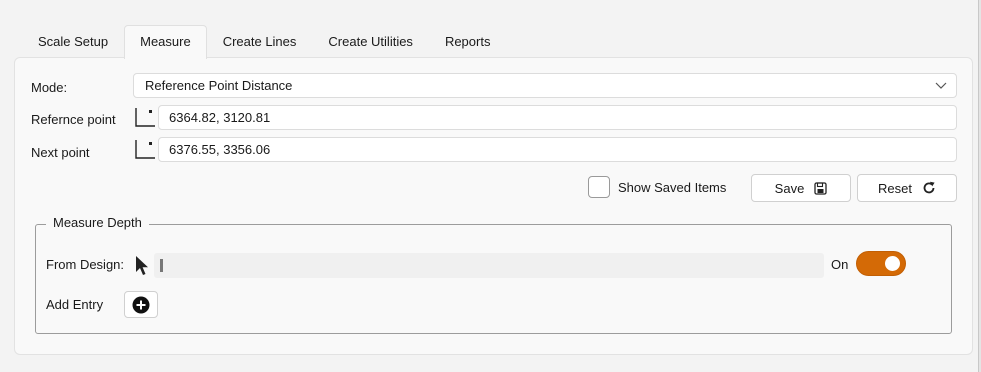 The image size is (981, 372). What do you see at coordinates (142, 266) in the screenshot?
I see `cursor-arrow-icon` at bounding box center [142, 266].